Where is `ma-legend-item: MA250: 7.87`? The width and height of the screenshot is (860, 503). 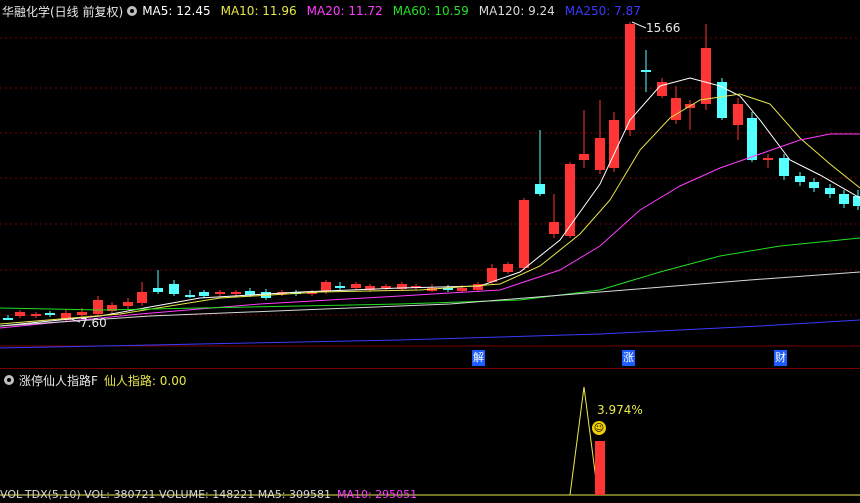 ma-legend-item: MA250: 7.87 is located at coordinates (602, 11).